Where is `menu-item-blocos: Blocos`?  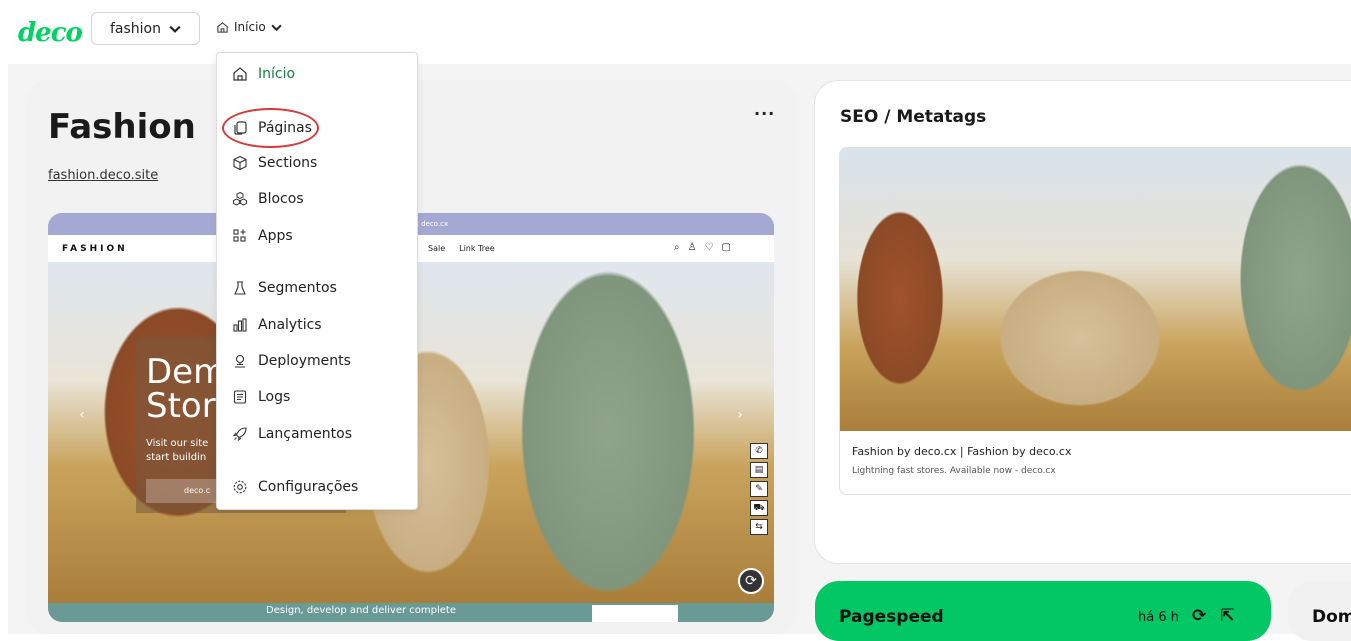 menu-item-blocos: Blocos is located at coordinates (267, 199).